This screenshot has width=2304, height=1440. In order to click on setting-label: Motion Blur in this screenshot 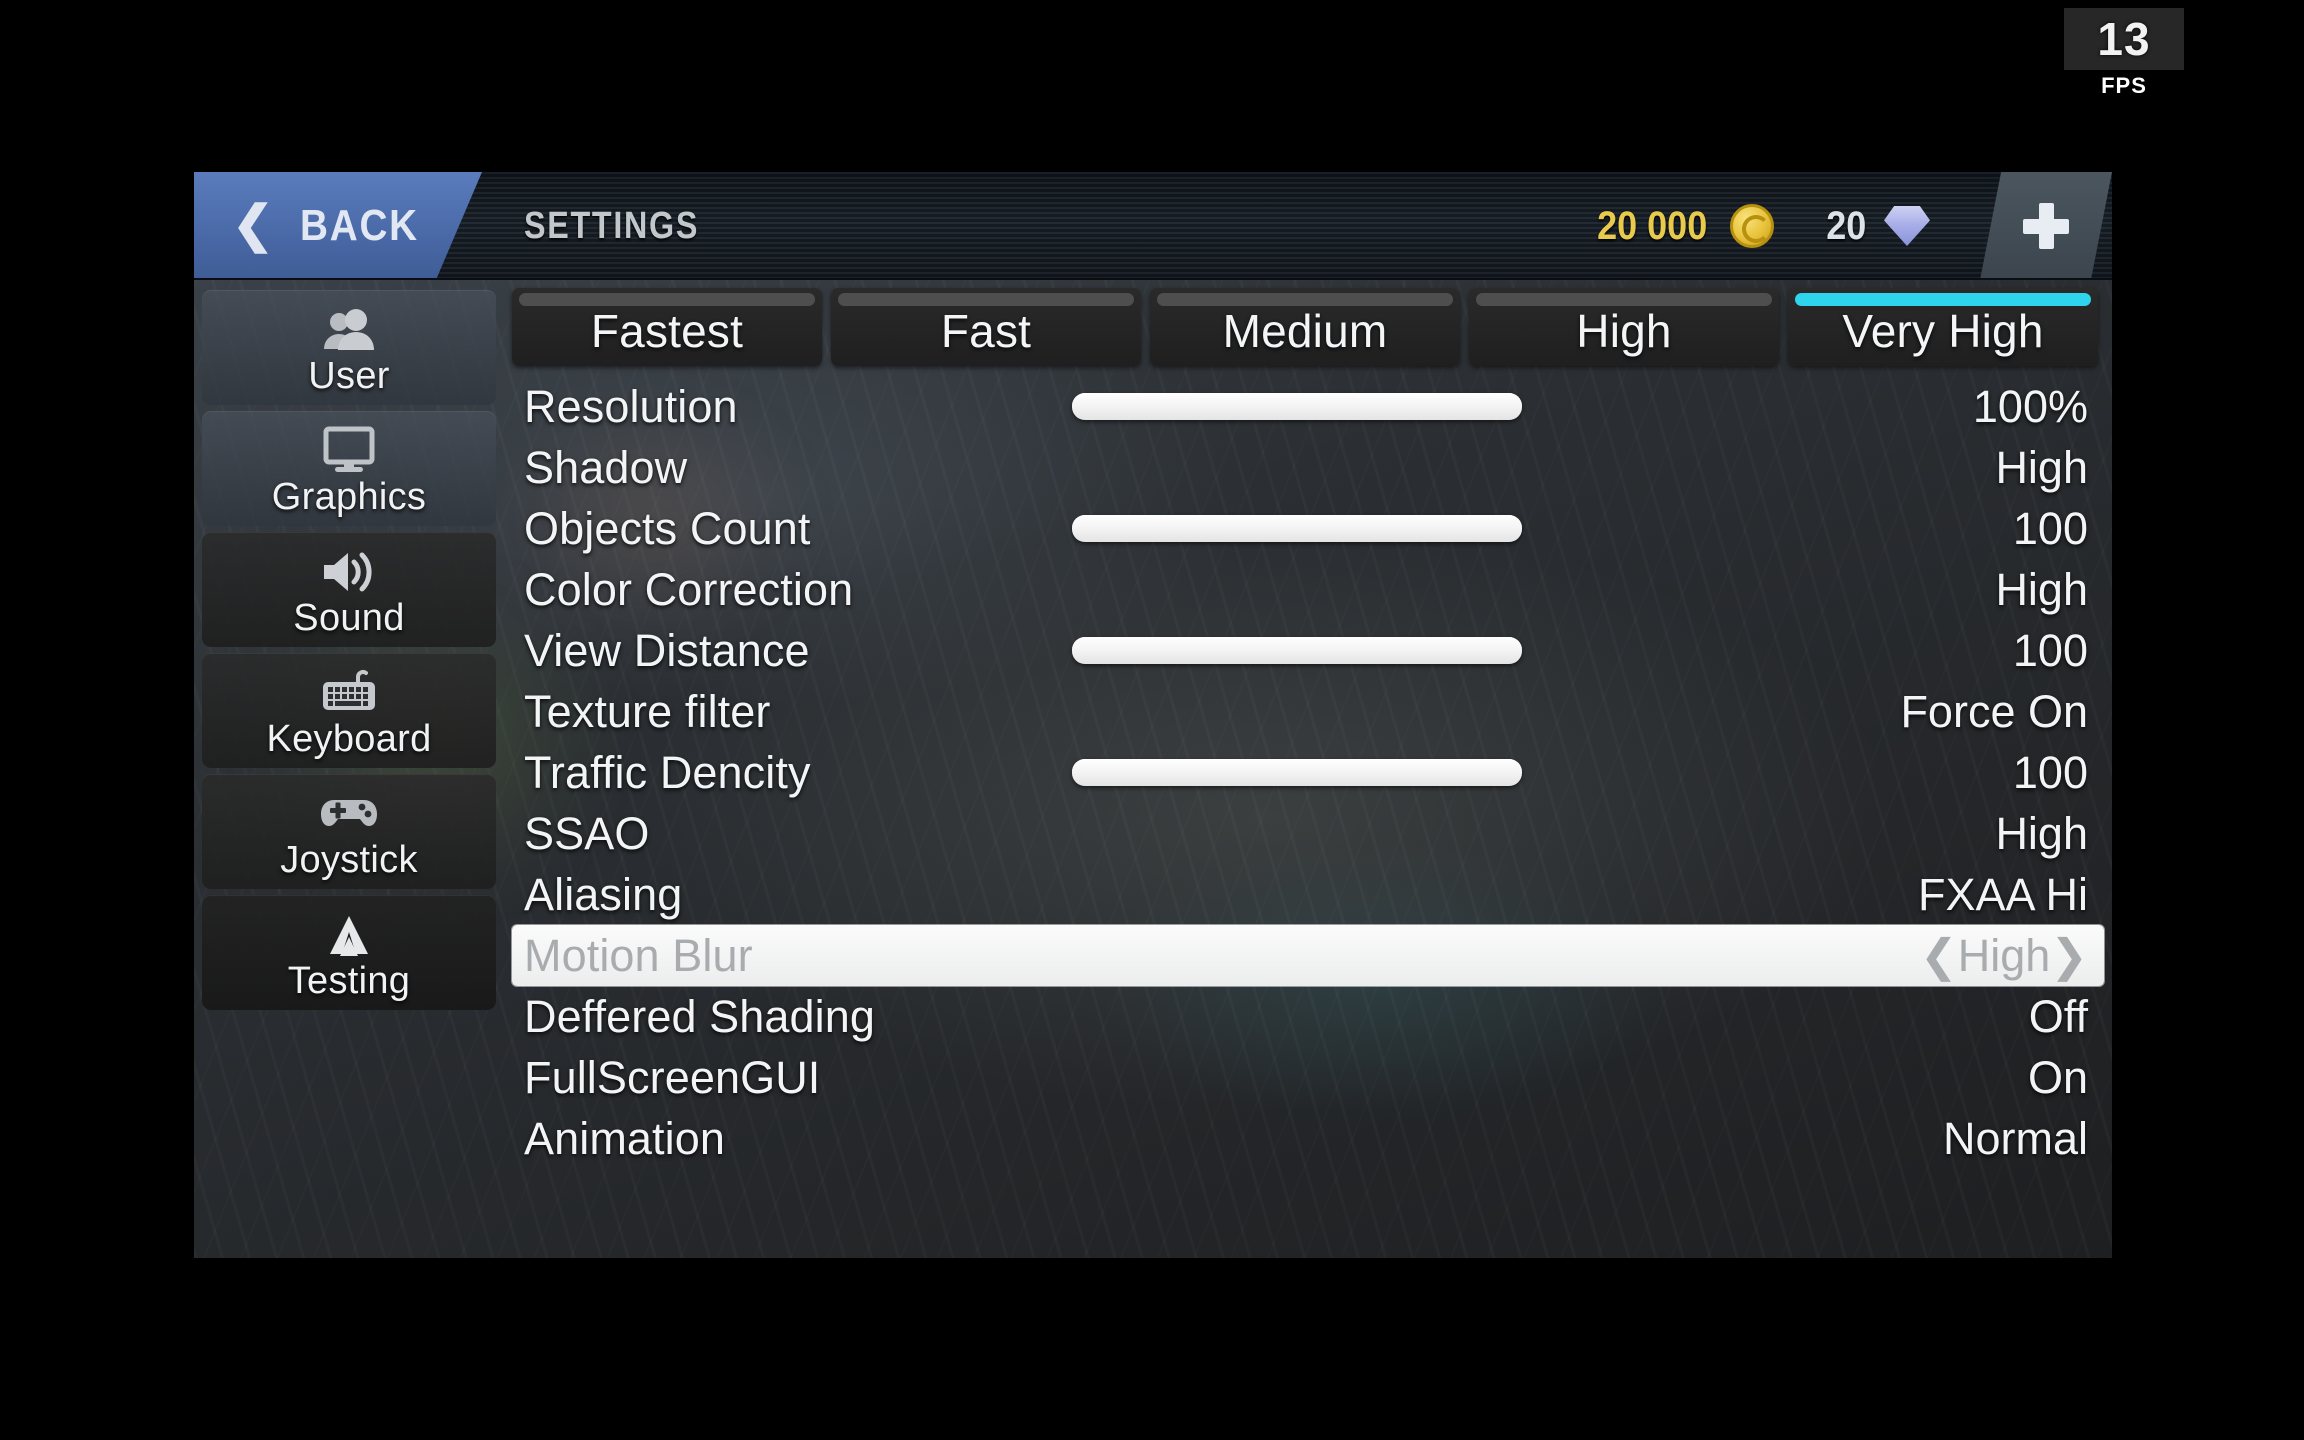, I will do `click(638, 955)`.